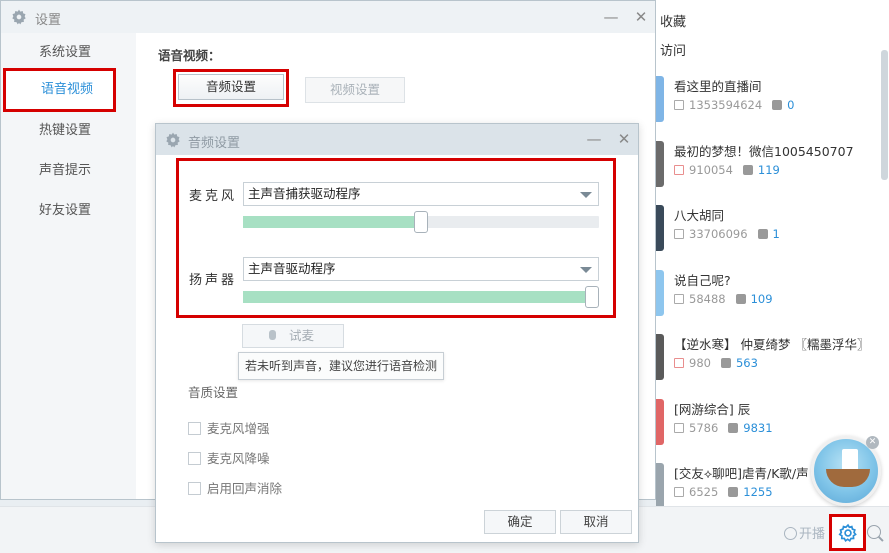 The width and height of the screenshot is (889, 553). Describe the element at coordinates (884, 115) in the screenshot. I see `channel-list-scrollbar` at that location.